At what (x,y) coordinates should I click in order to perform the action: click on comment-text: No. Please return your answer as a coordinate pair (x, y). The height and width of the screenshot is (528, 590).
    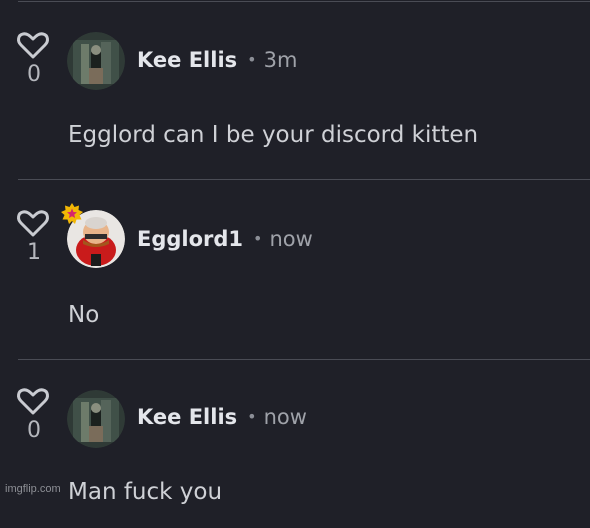
    Looking at the image, I should click on (84, 315).